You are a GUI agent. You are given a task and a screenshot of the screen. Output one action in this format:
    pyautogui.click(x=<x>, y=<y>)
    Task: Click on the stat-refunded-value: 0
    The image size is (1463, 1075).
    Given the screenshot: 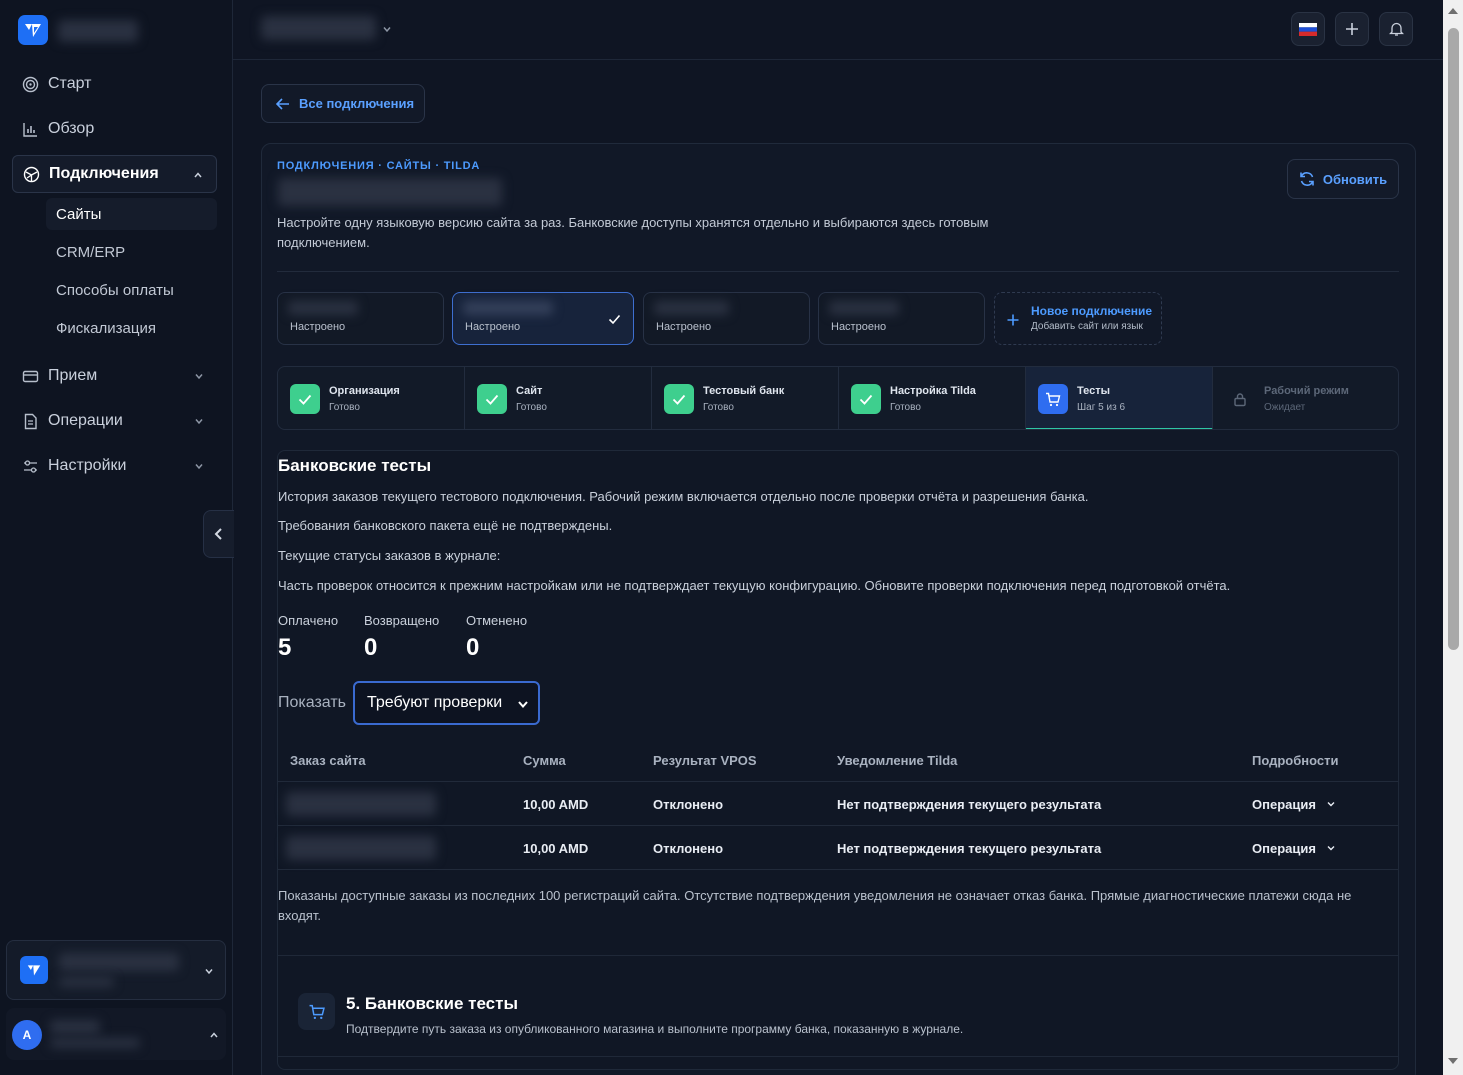 What is the action you would take?
    pyautogui.click(x=371, y=647)
    